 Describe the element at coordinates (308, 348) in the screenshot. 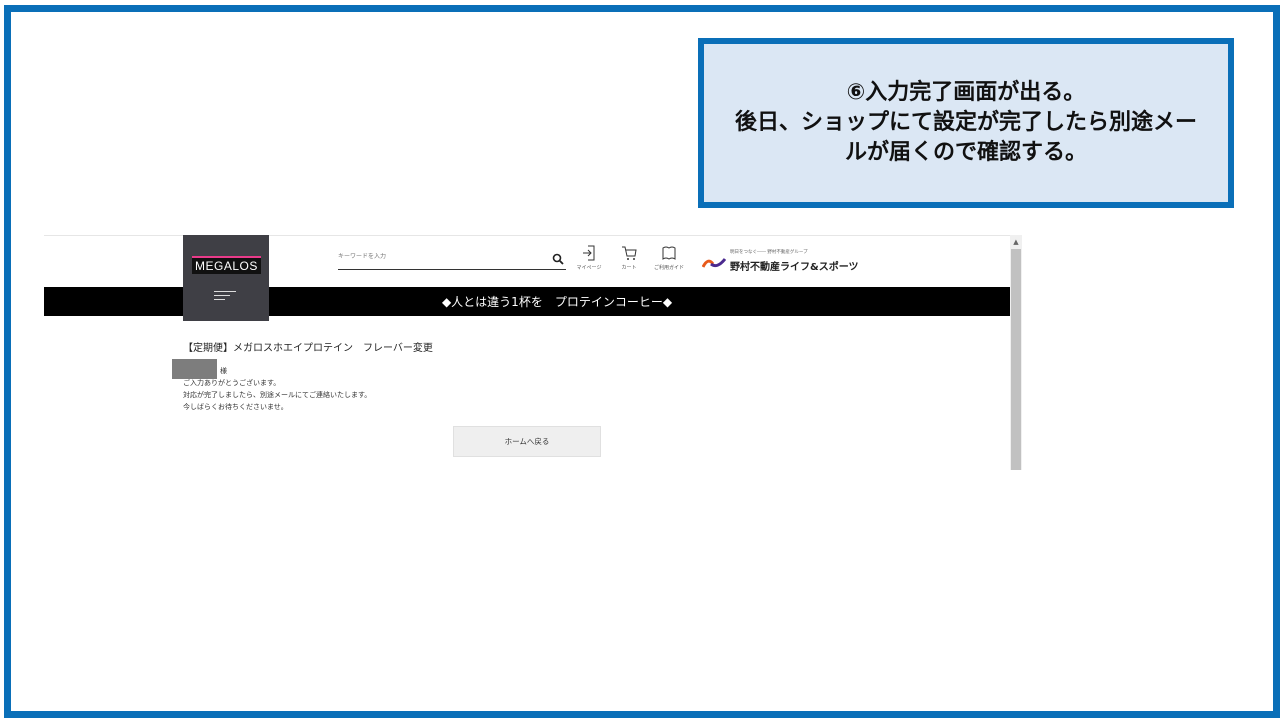

I see `page-title: 【定期便】メガロスホエイプロテイン フレーバー変更` at that location.